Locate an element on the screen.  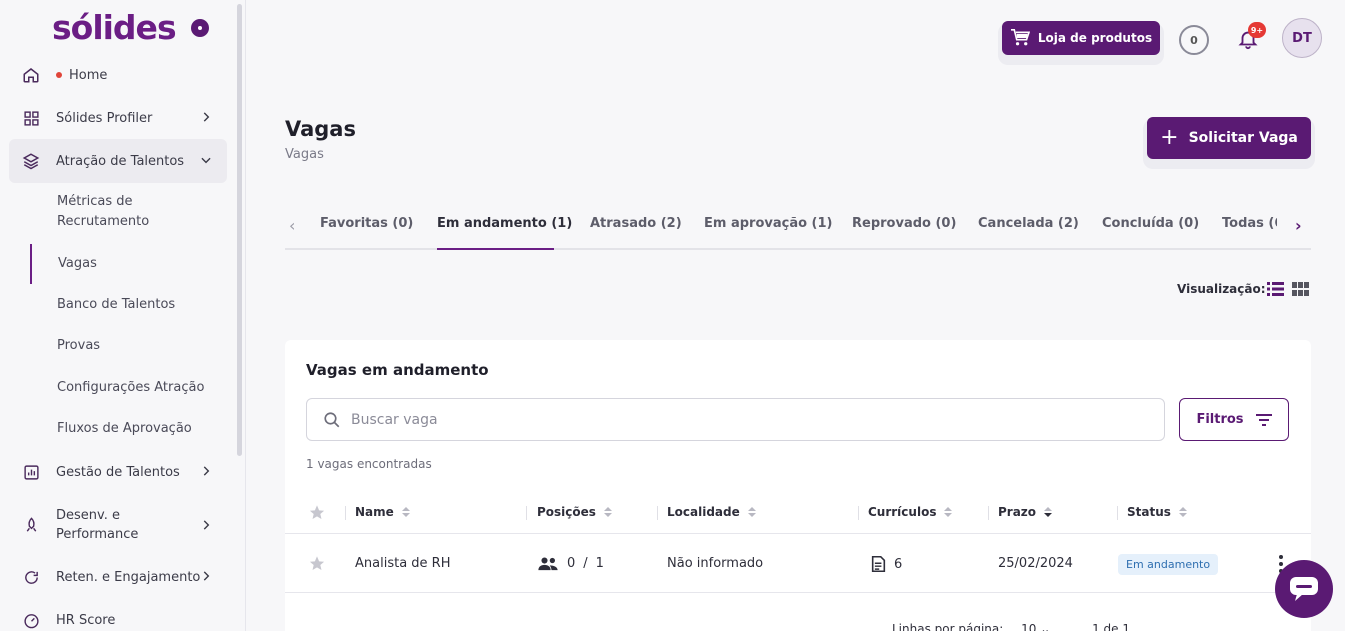
notification-badge: 9+ is located at coordinates (1257, 30).